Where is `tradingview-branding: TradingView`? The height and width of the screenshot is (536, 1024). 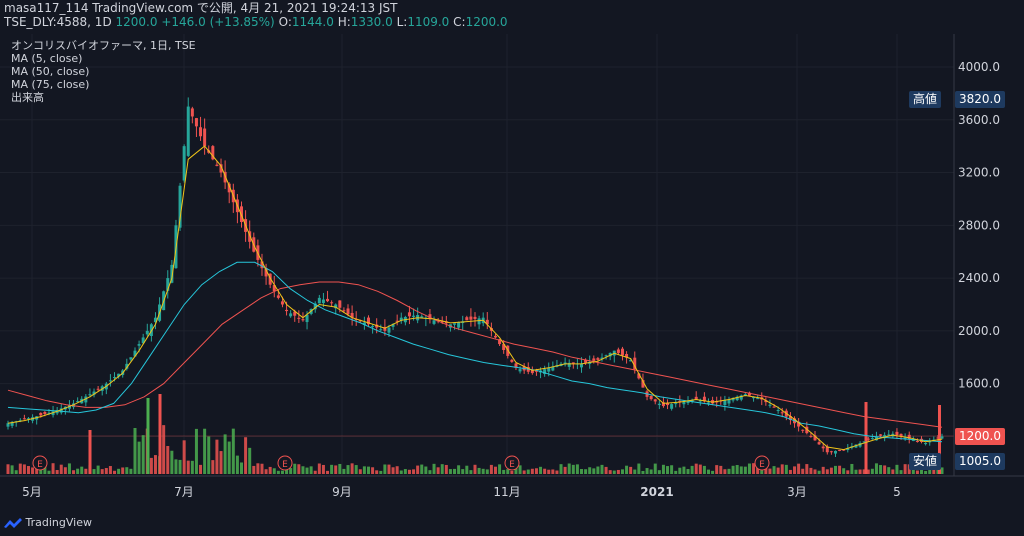 tradingview-branding: TradingView is located at coordinates (48, 522).